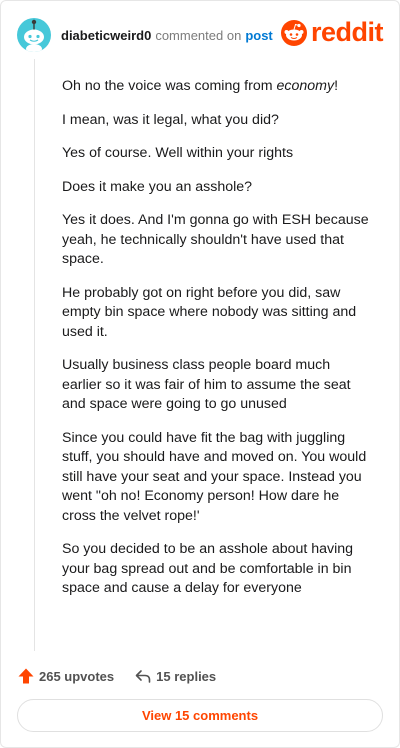 The height and width of the screenshot is (748, 400). Describe the element at coordinates (106, 35) in the screenshot. I see `username: diabeticweird0` at that location.